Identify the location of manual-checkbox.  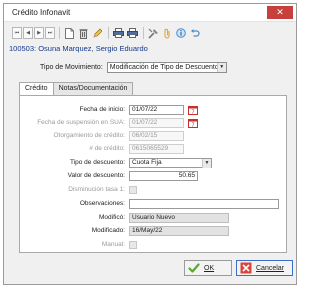
(133, 245).